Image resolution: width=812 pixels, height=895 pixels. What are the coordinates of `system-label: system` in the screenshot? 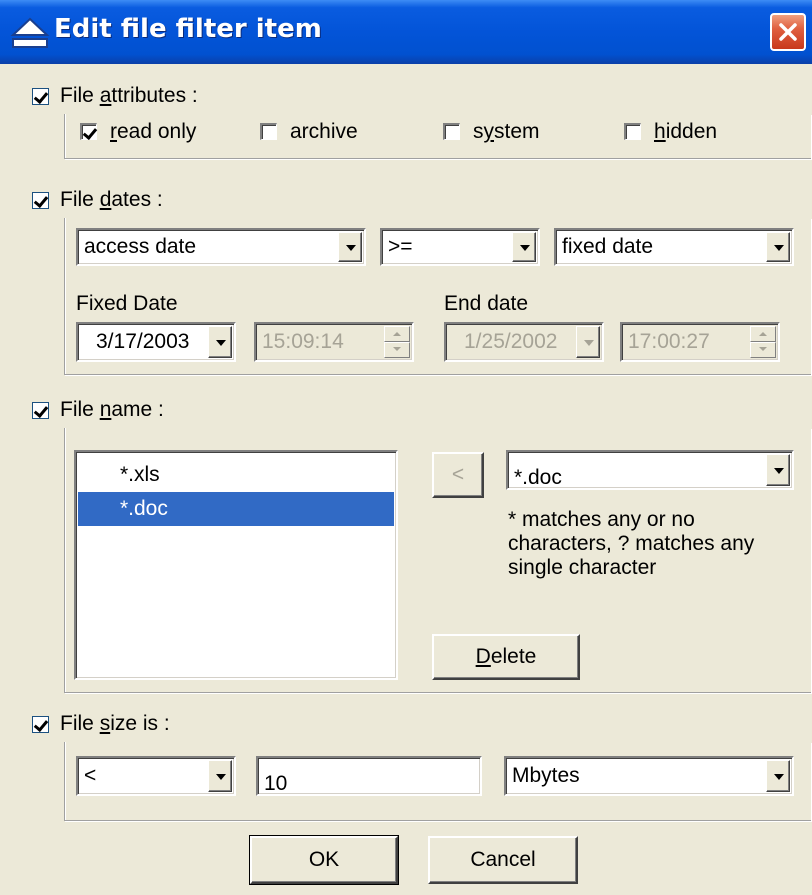 It's located at (506, 131).